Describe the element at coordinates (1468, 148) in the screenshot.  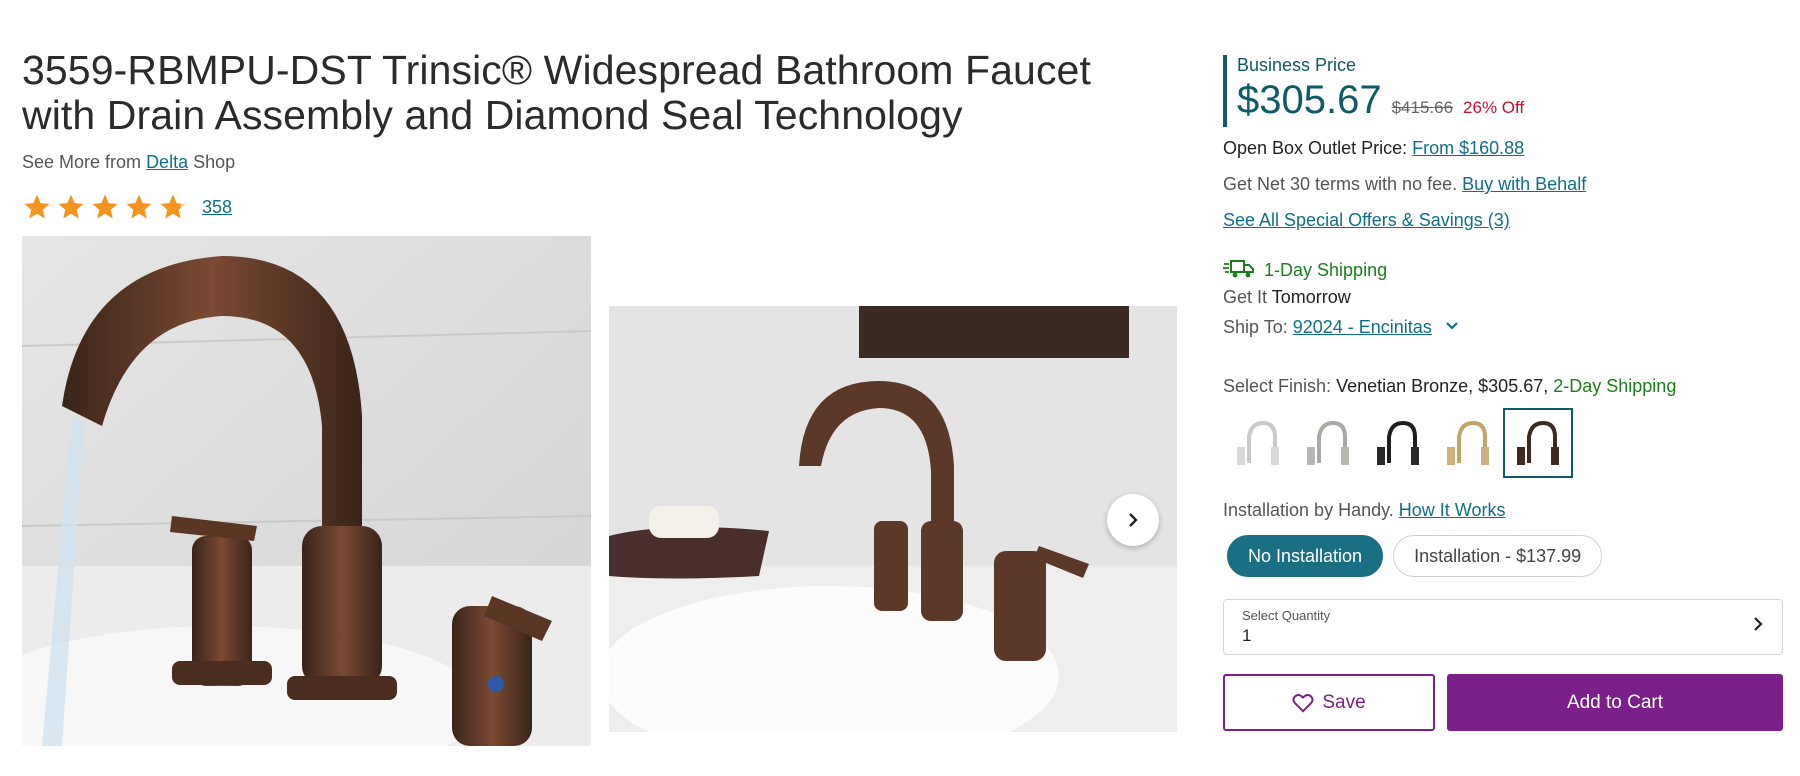
I see `open-box-link: From $160.88` at that location.